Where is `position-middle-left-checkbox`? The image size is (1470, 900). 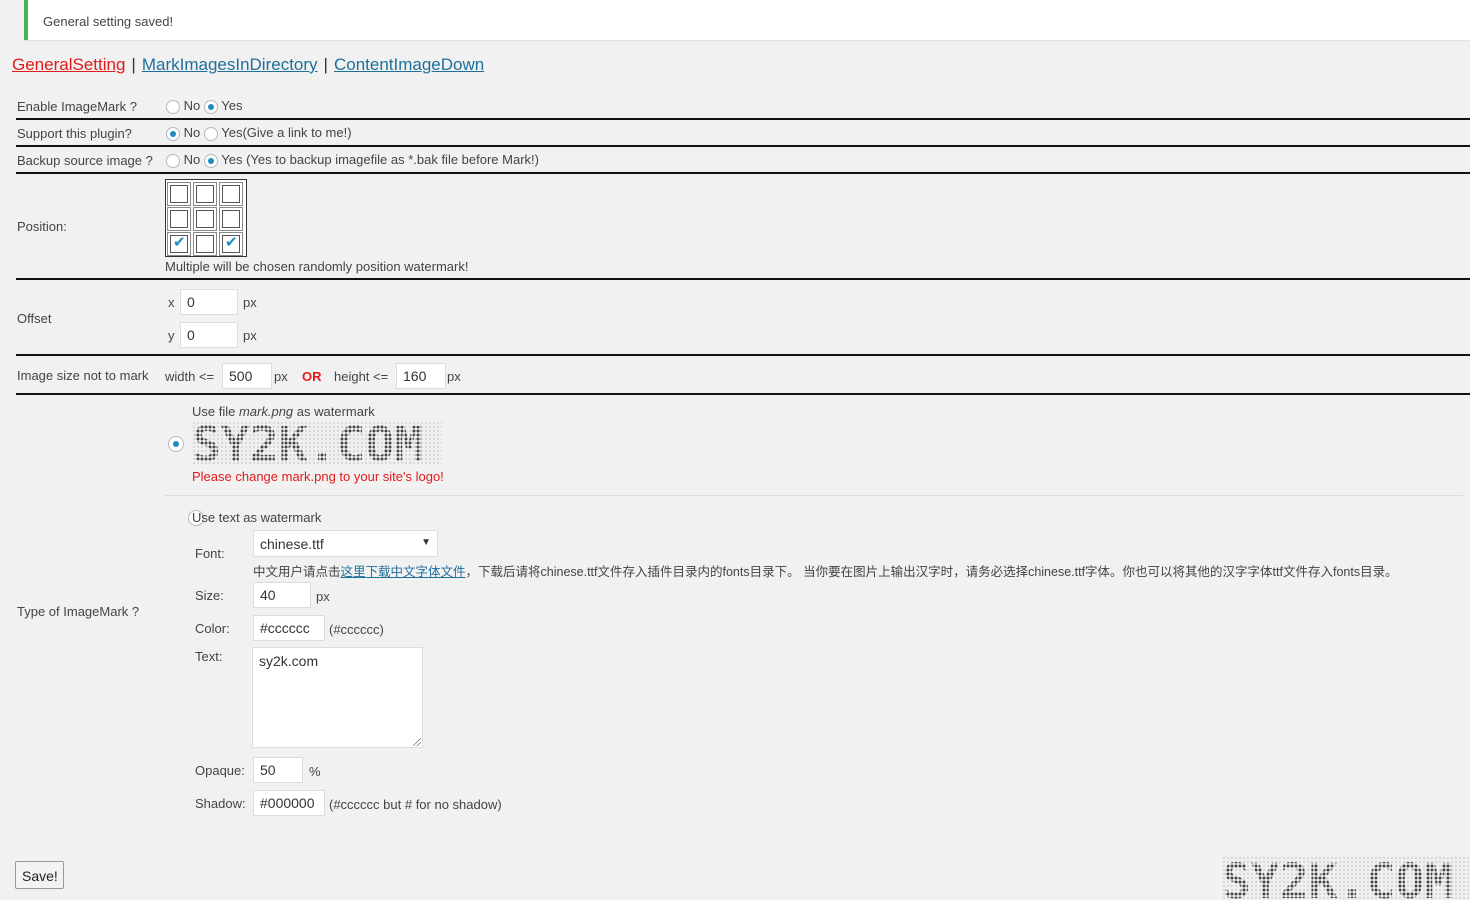 position-middle-left-checkbox is located at coordinates (179, 219).